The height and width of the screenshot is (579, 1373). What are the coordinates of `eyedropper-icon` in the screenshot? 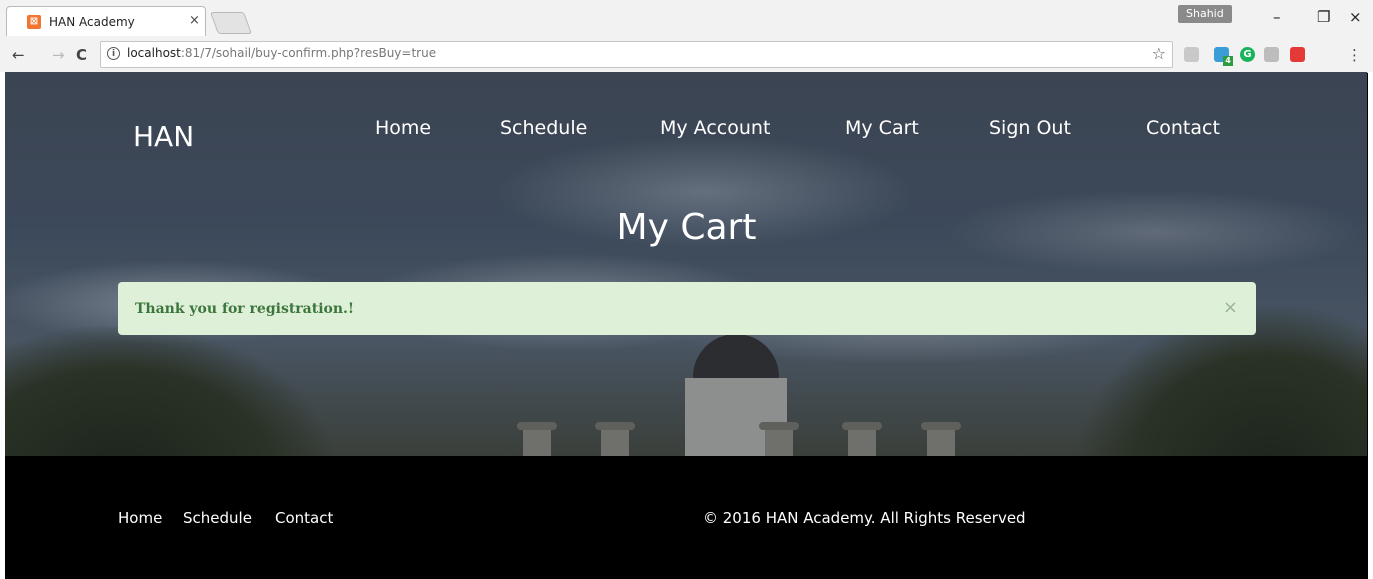 It's located at (1297, 54).